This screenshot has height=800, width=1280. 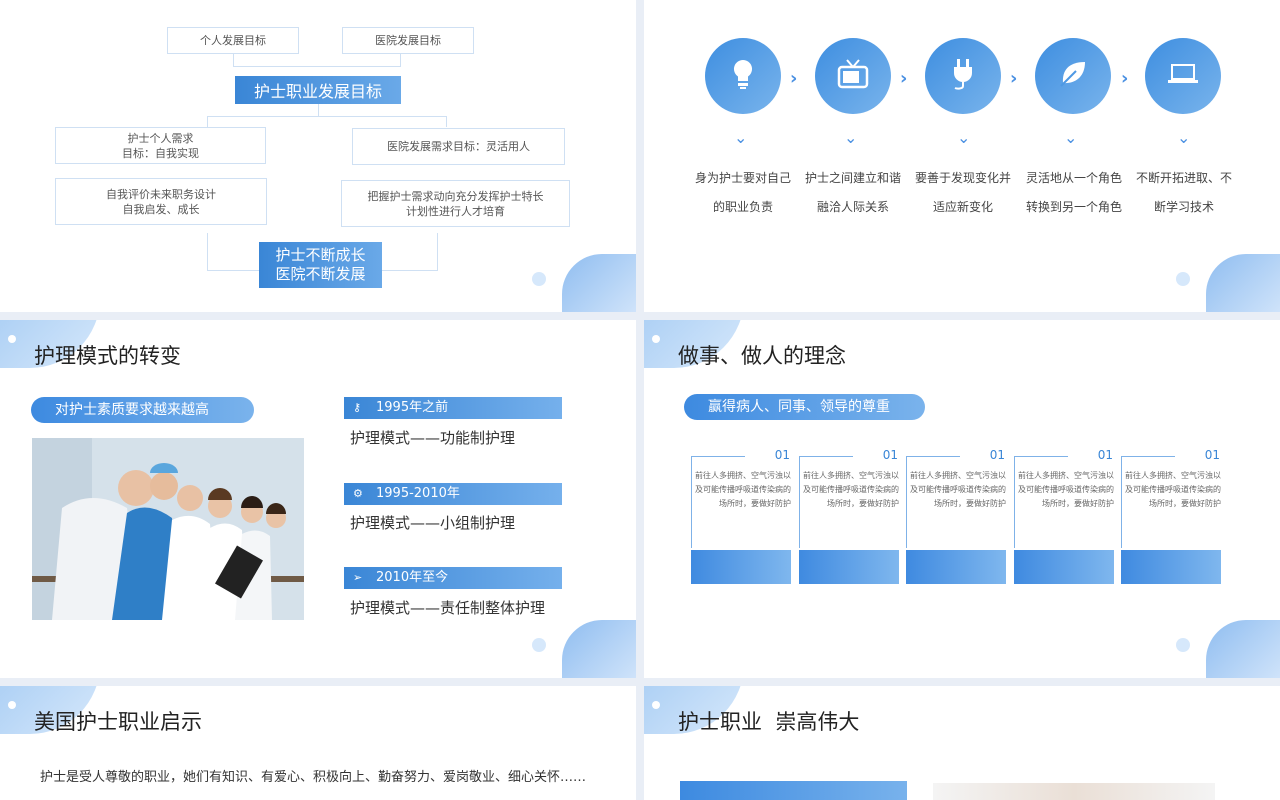 I want to click on nurse-need-box: 护士个人需求 目标：自我实现, so click(x=160, y=145).